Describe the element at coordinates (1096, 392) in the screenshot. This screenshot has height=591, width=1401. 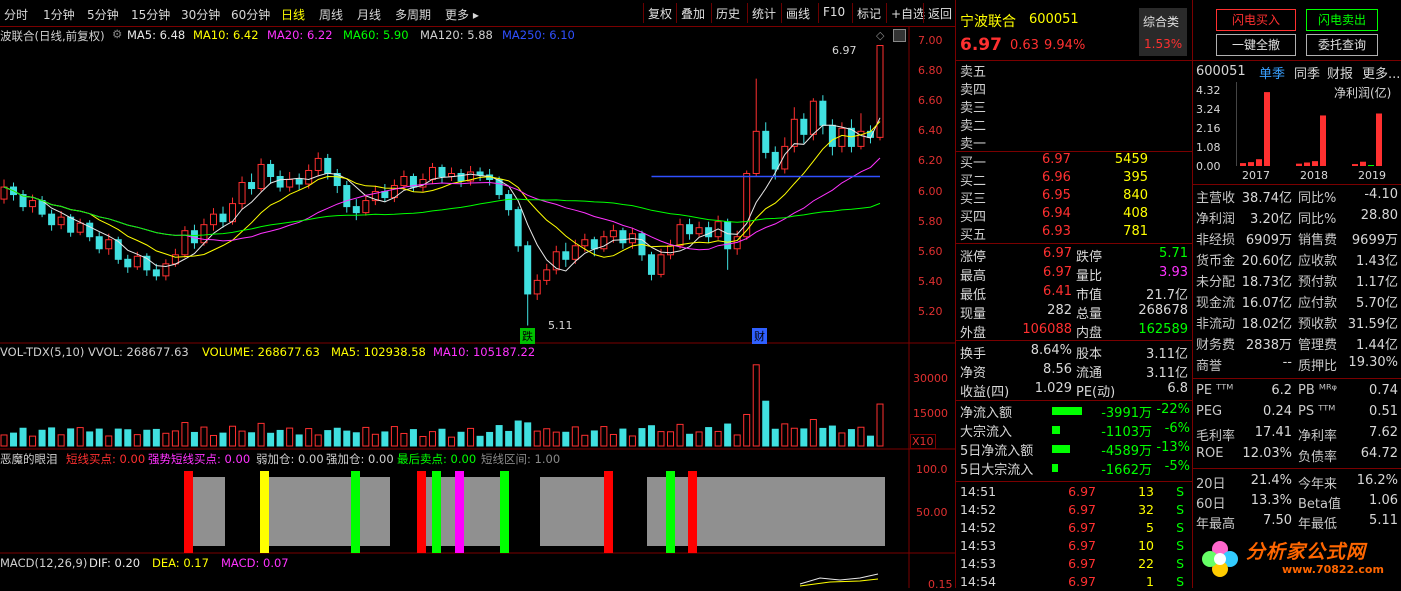
I see `stat-label: PE(动)` at that location.